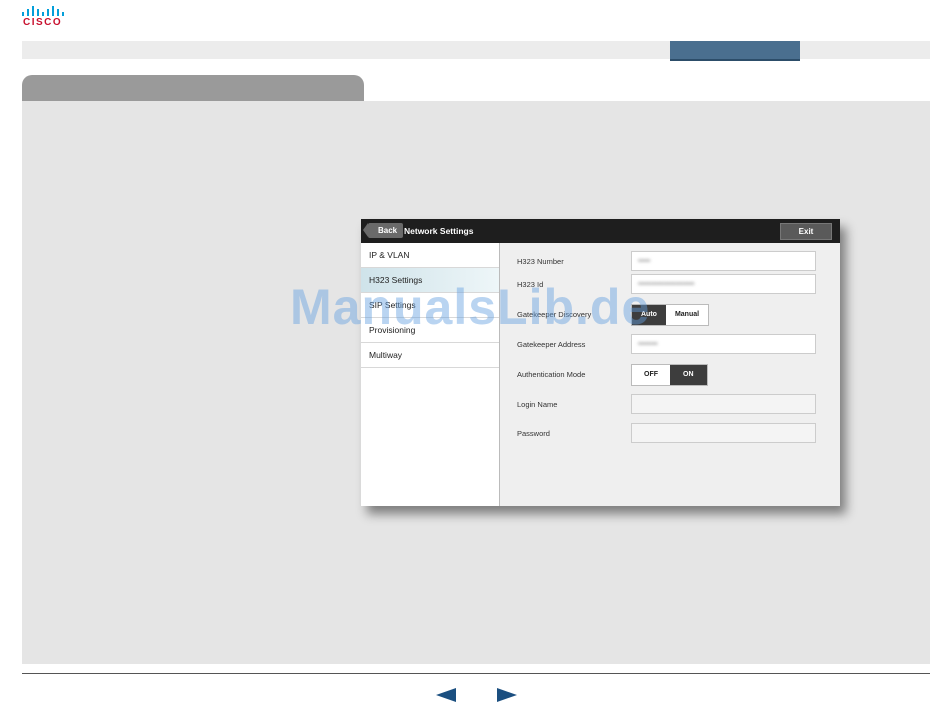 This screenshot has width=950, height=711. Describe the element at coordinates (507, 695) in the screenshot. I see `next-page-arrow-icon` at that location.